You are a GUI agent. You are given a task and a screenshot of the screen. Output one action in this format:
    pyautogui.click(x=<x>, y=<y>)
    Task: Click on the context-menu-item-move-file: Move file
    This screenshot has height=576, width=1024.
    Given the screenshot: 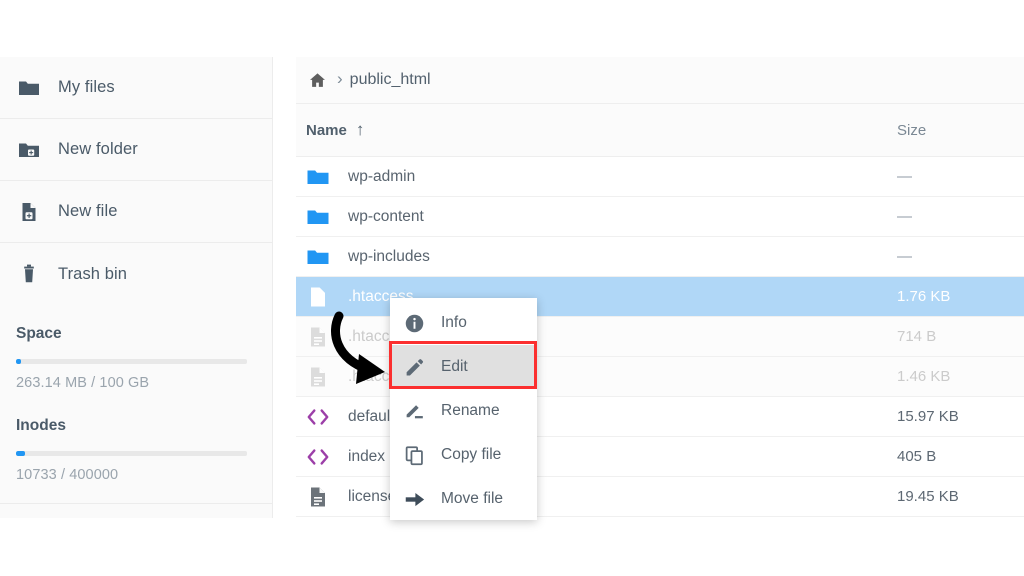 What is the action you would take?
    pyautogui.click(x=463, y=499)
    